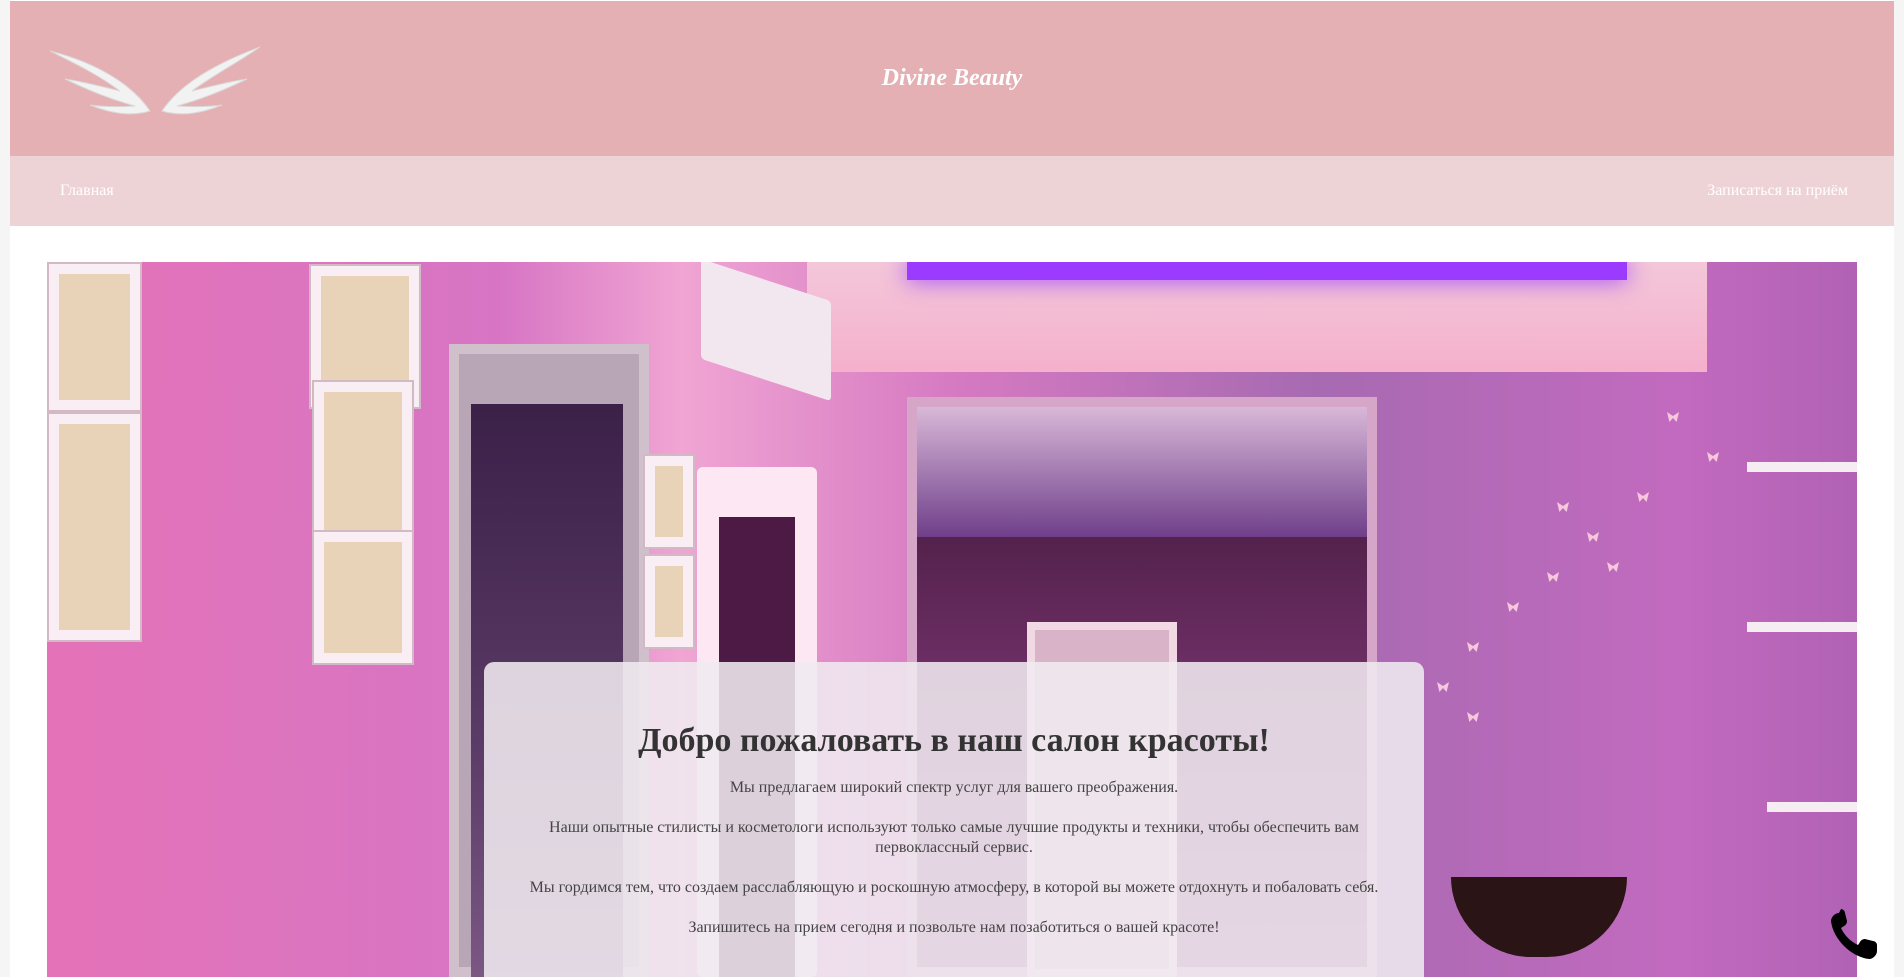 The image size is (1904, 977). What do you see at coordinates (1855, 935) in the screenshot?
I see `phone-icon` at bounding box center [1855, 935].